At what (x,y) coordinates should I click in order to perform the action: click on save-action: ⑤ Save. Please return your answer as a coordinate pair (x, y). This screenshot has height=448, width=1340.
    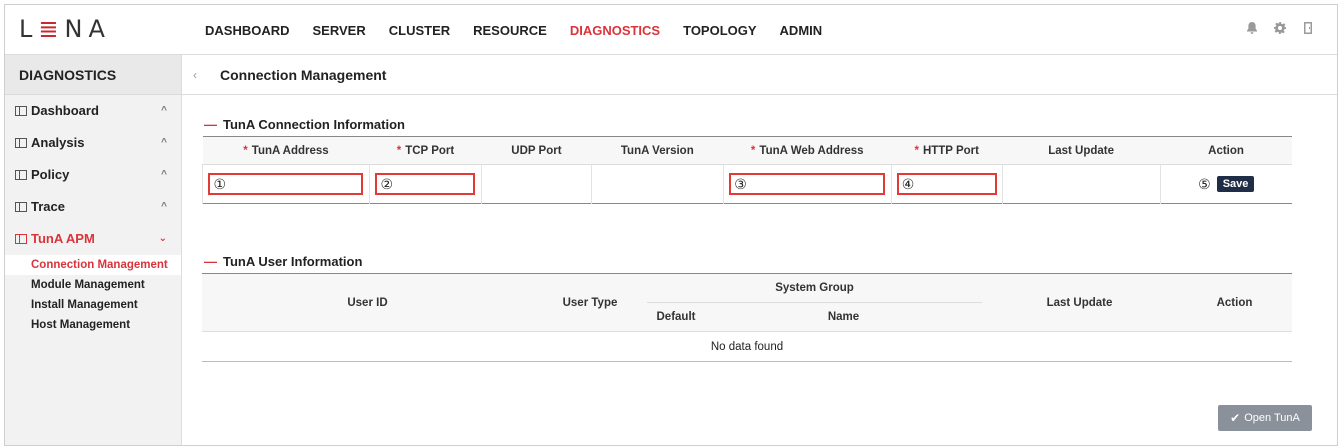
    Looking at the image, I should click on (1226, 184).